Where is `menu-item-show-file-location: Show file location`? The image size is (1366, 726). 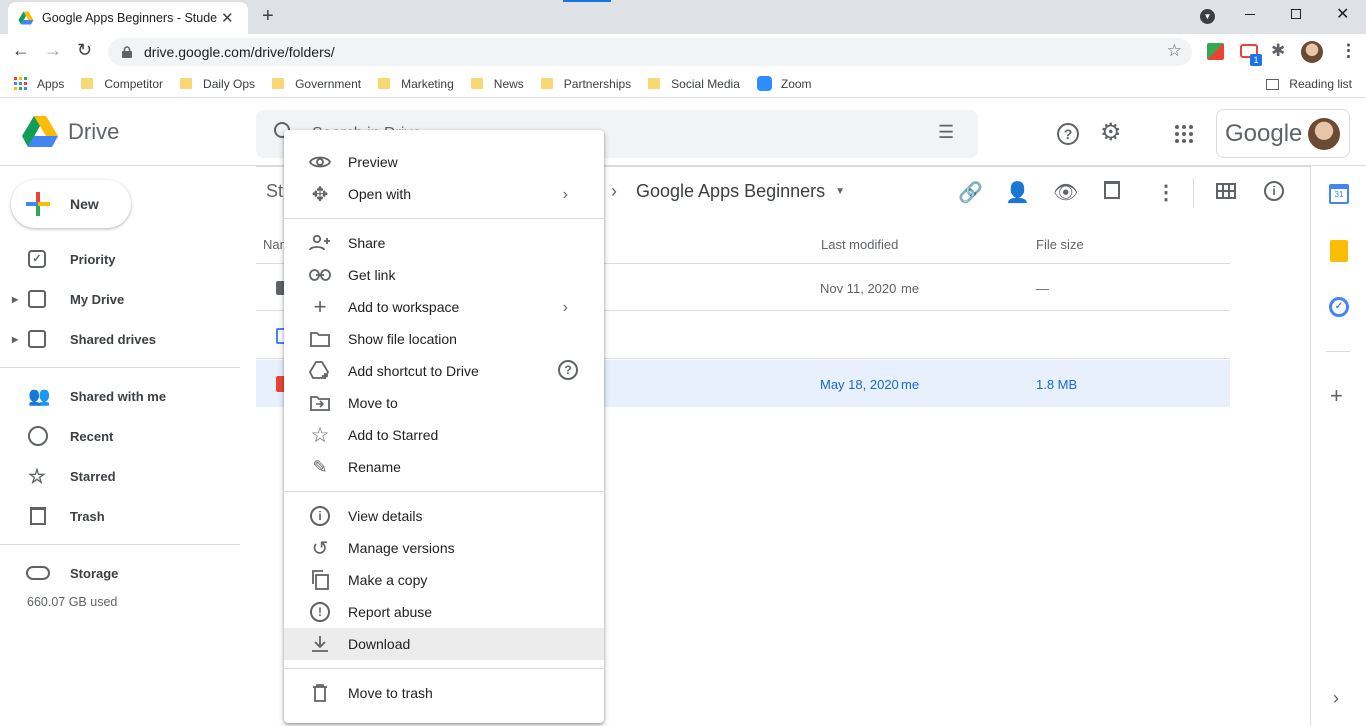 menu-item-show-file-location: Show file location is located at coordinates (444, 339).